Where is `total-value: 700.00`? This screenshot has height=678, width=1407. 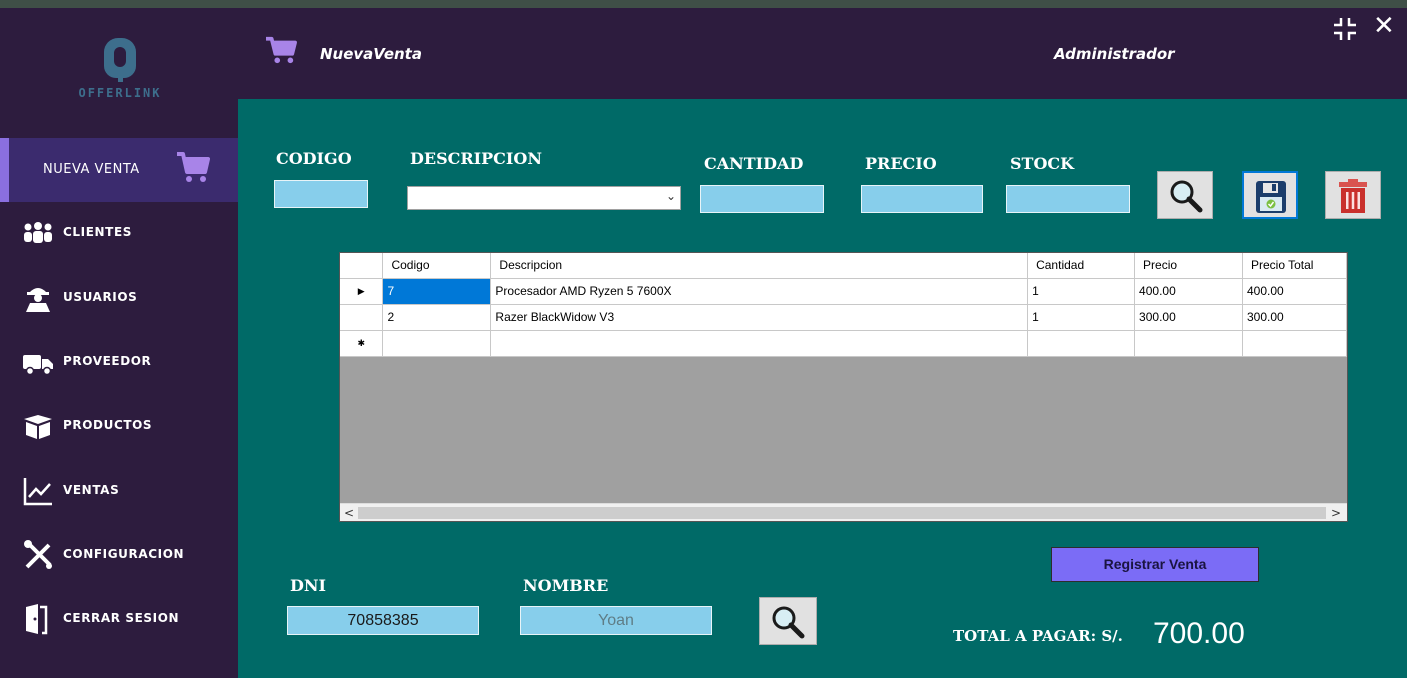
total-value: 700.00 is located at coordinates (1199, 633).